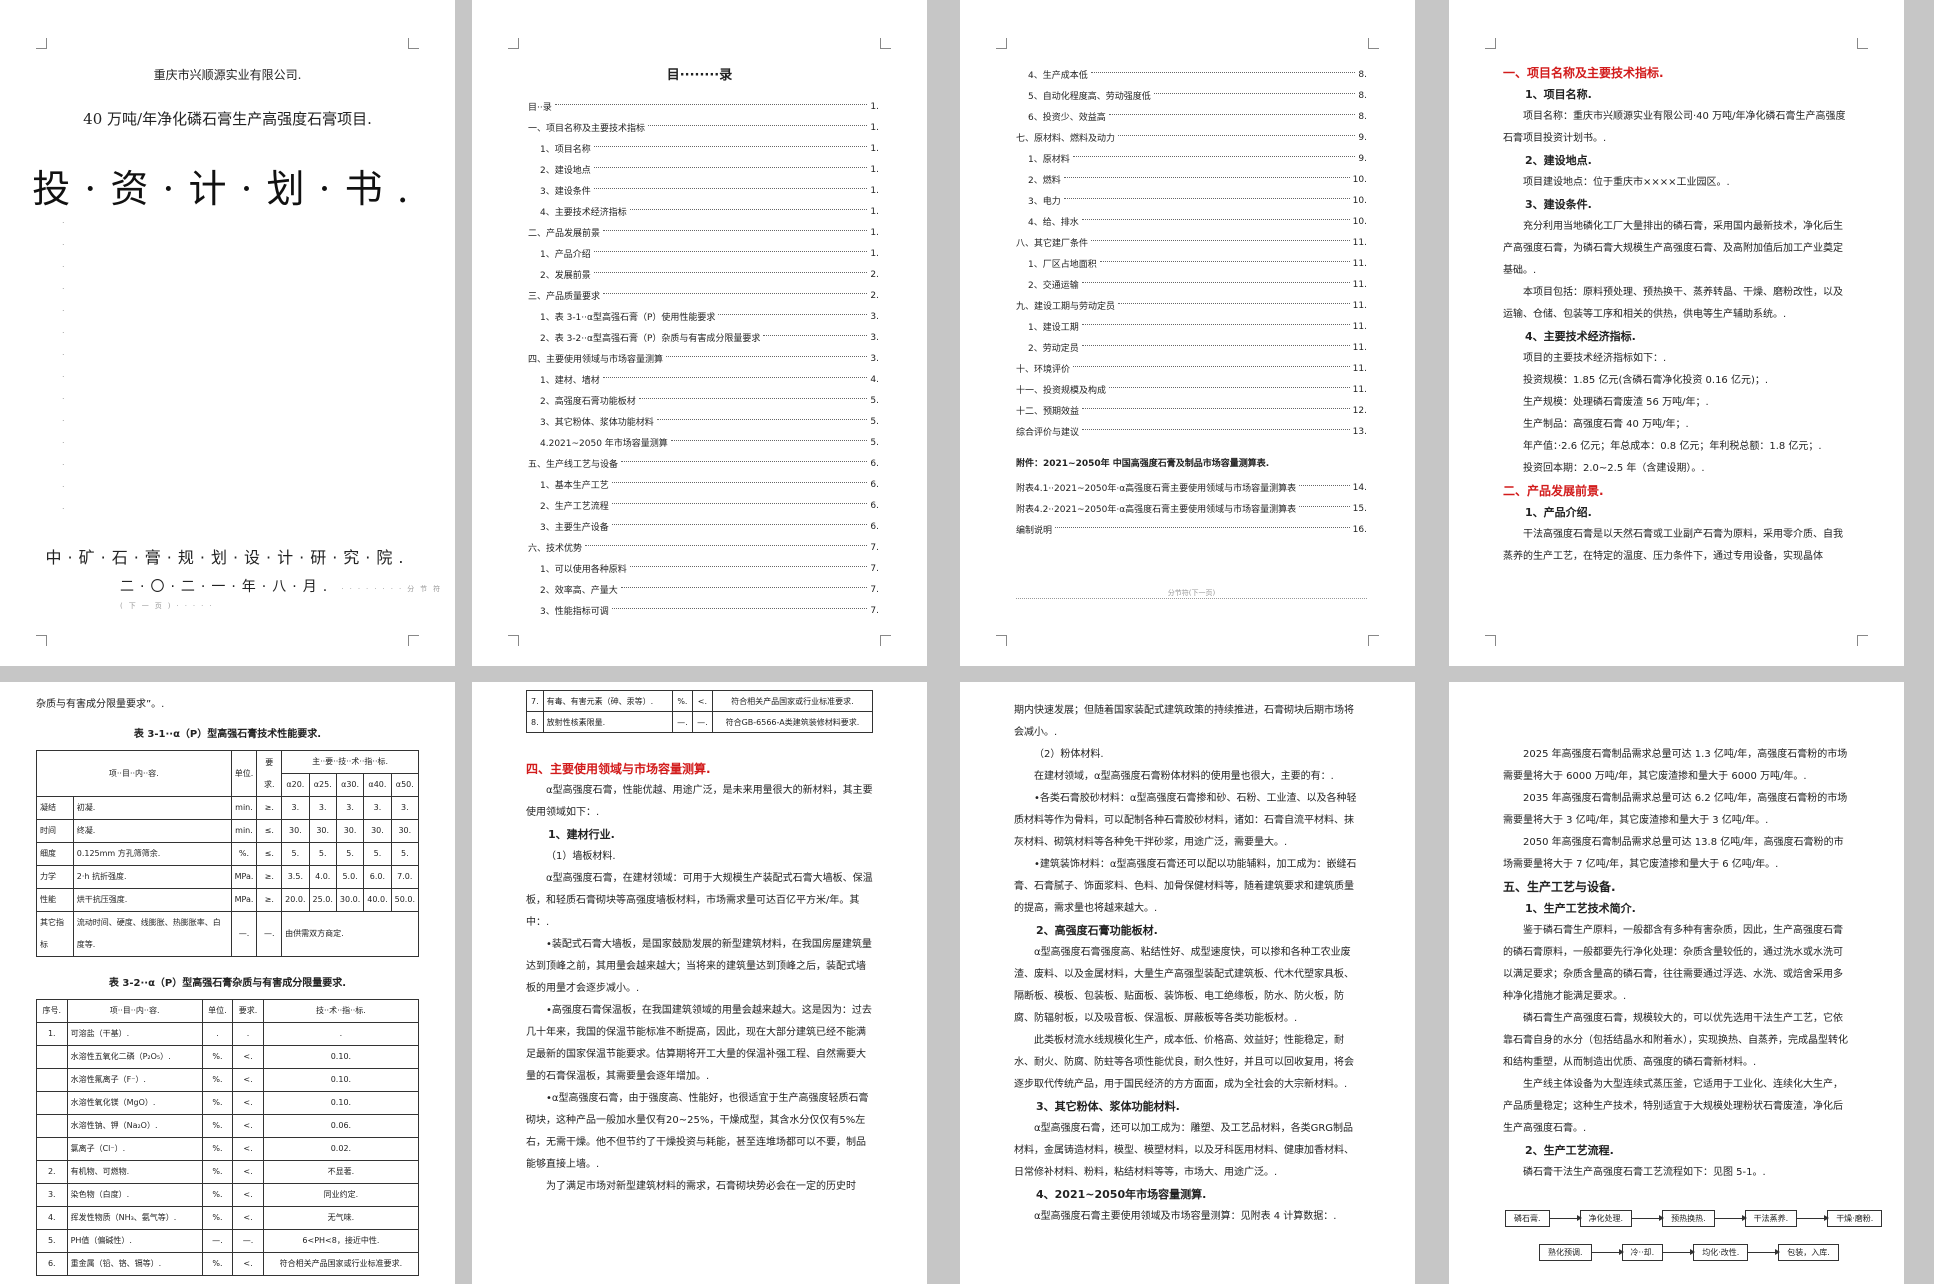 The image size is (1934, 1284). I want to click on toc-entry: 2、表 3-2··α型高强石膏（P）杂质与有害成分限量要求 3., so click(703, 337).